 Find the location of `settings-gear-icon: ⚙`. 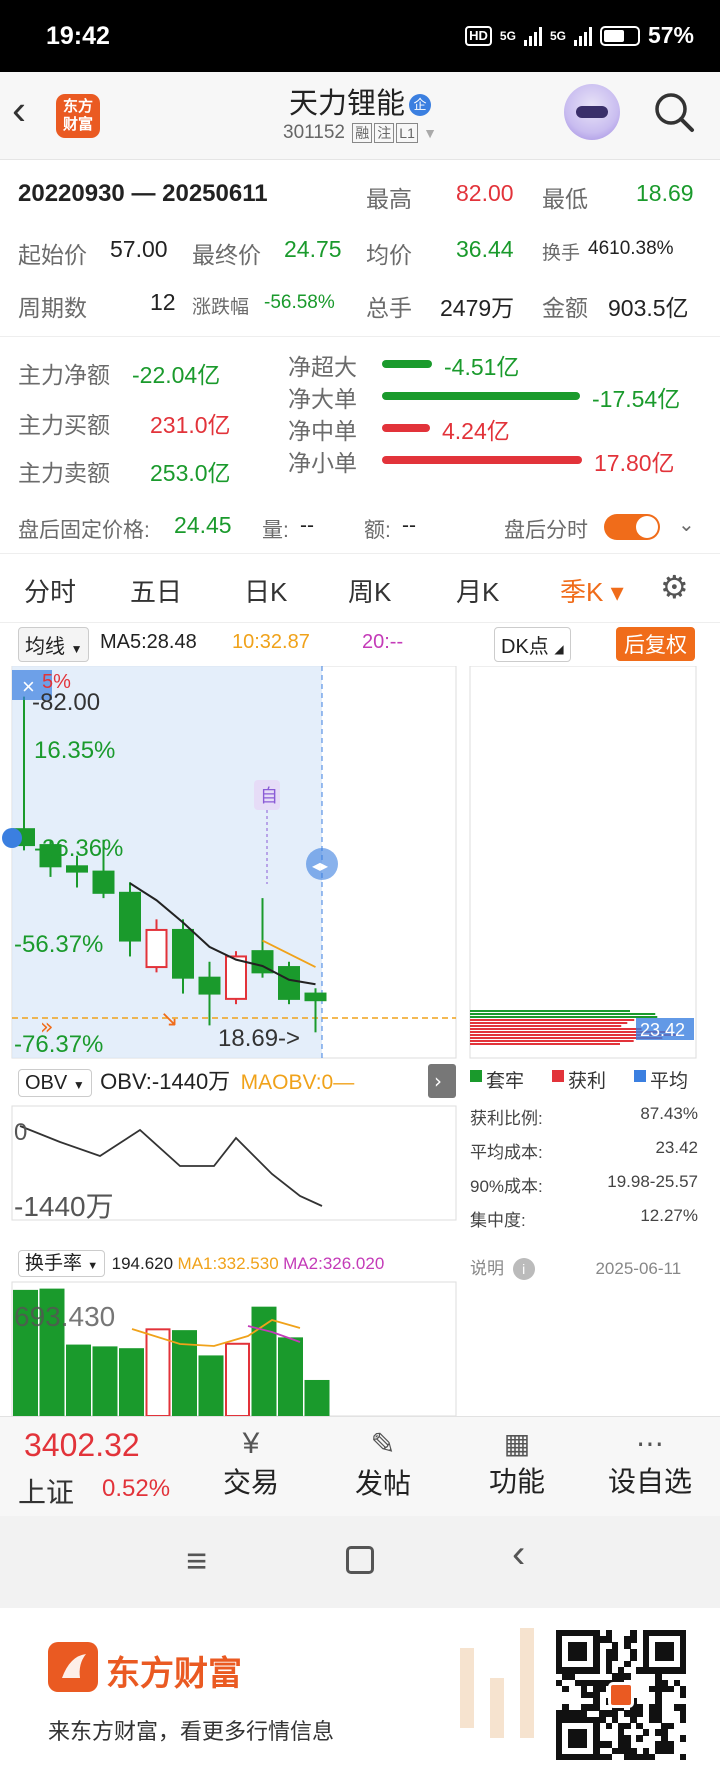

settings-gear-icon: ⚙ is located at coordinates (674, 587).